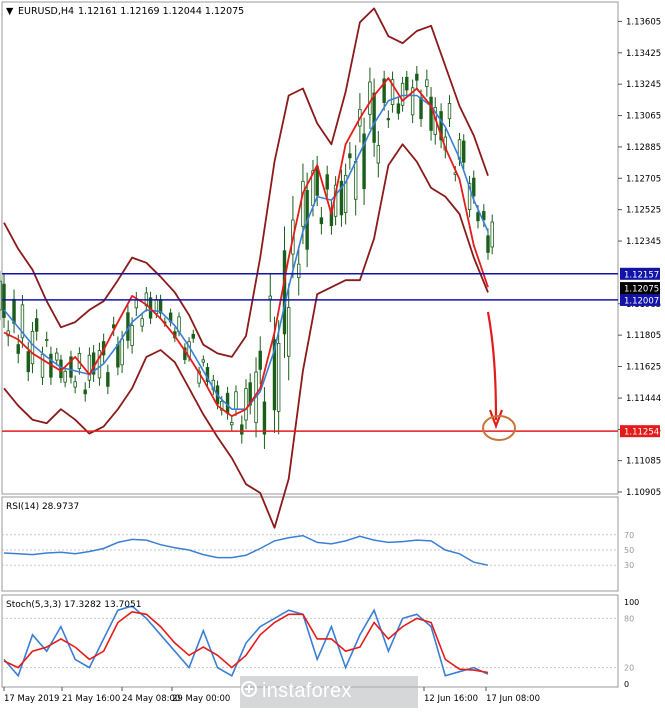 This screenshot has width=665, height=712. I want to click on rsi-level-label: 70, so click(629, 535).